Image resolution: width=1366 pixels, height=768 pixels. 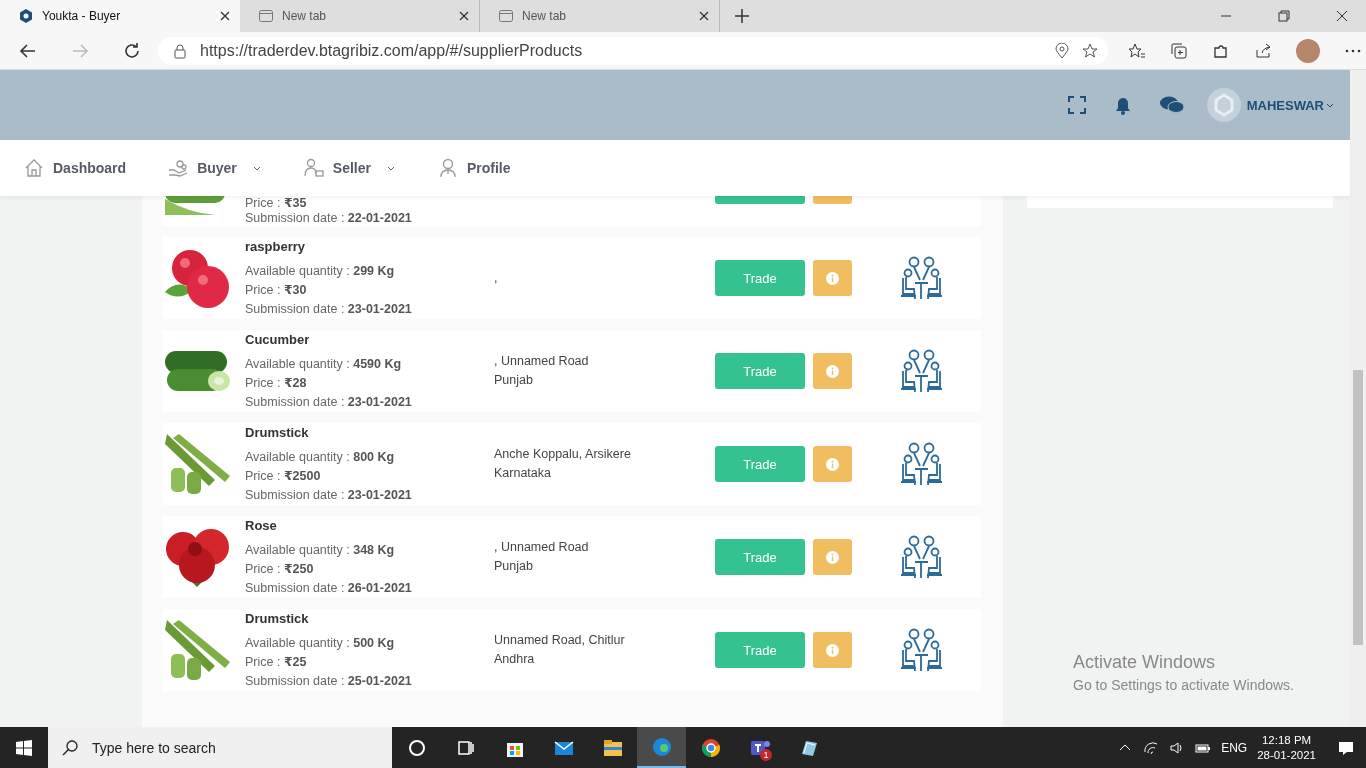 I want to click on quantity-text: Available quantity : 4590 Kg, so click(x=324, y=364).